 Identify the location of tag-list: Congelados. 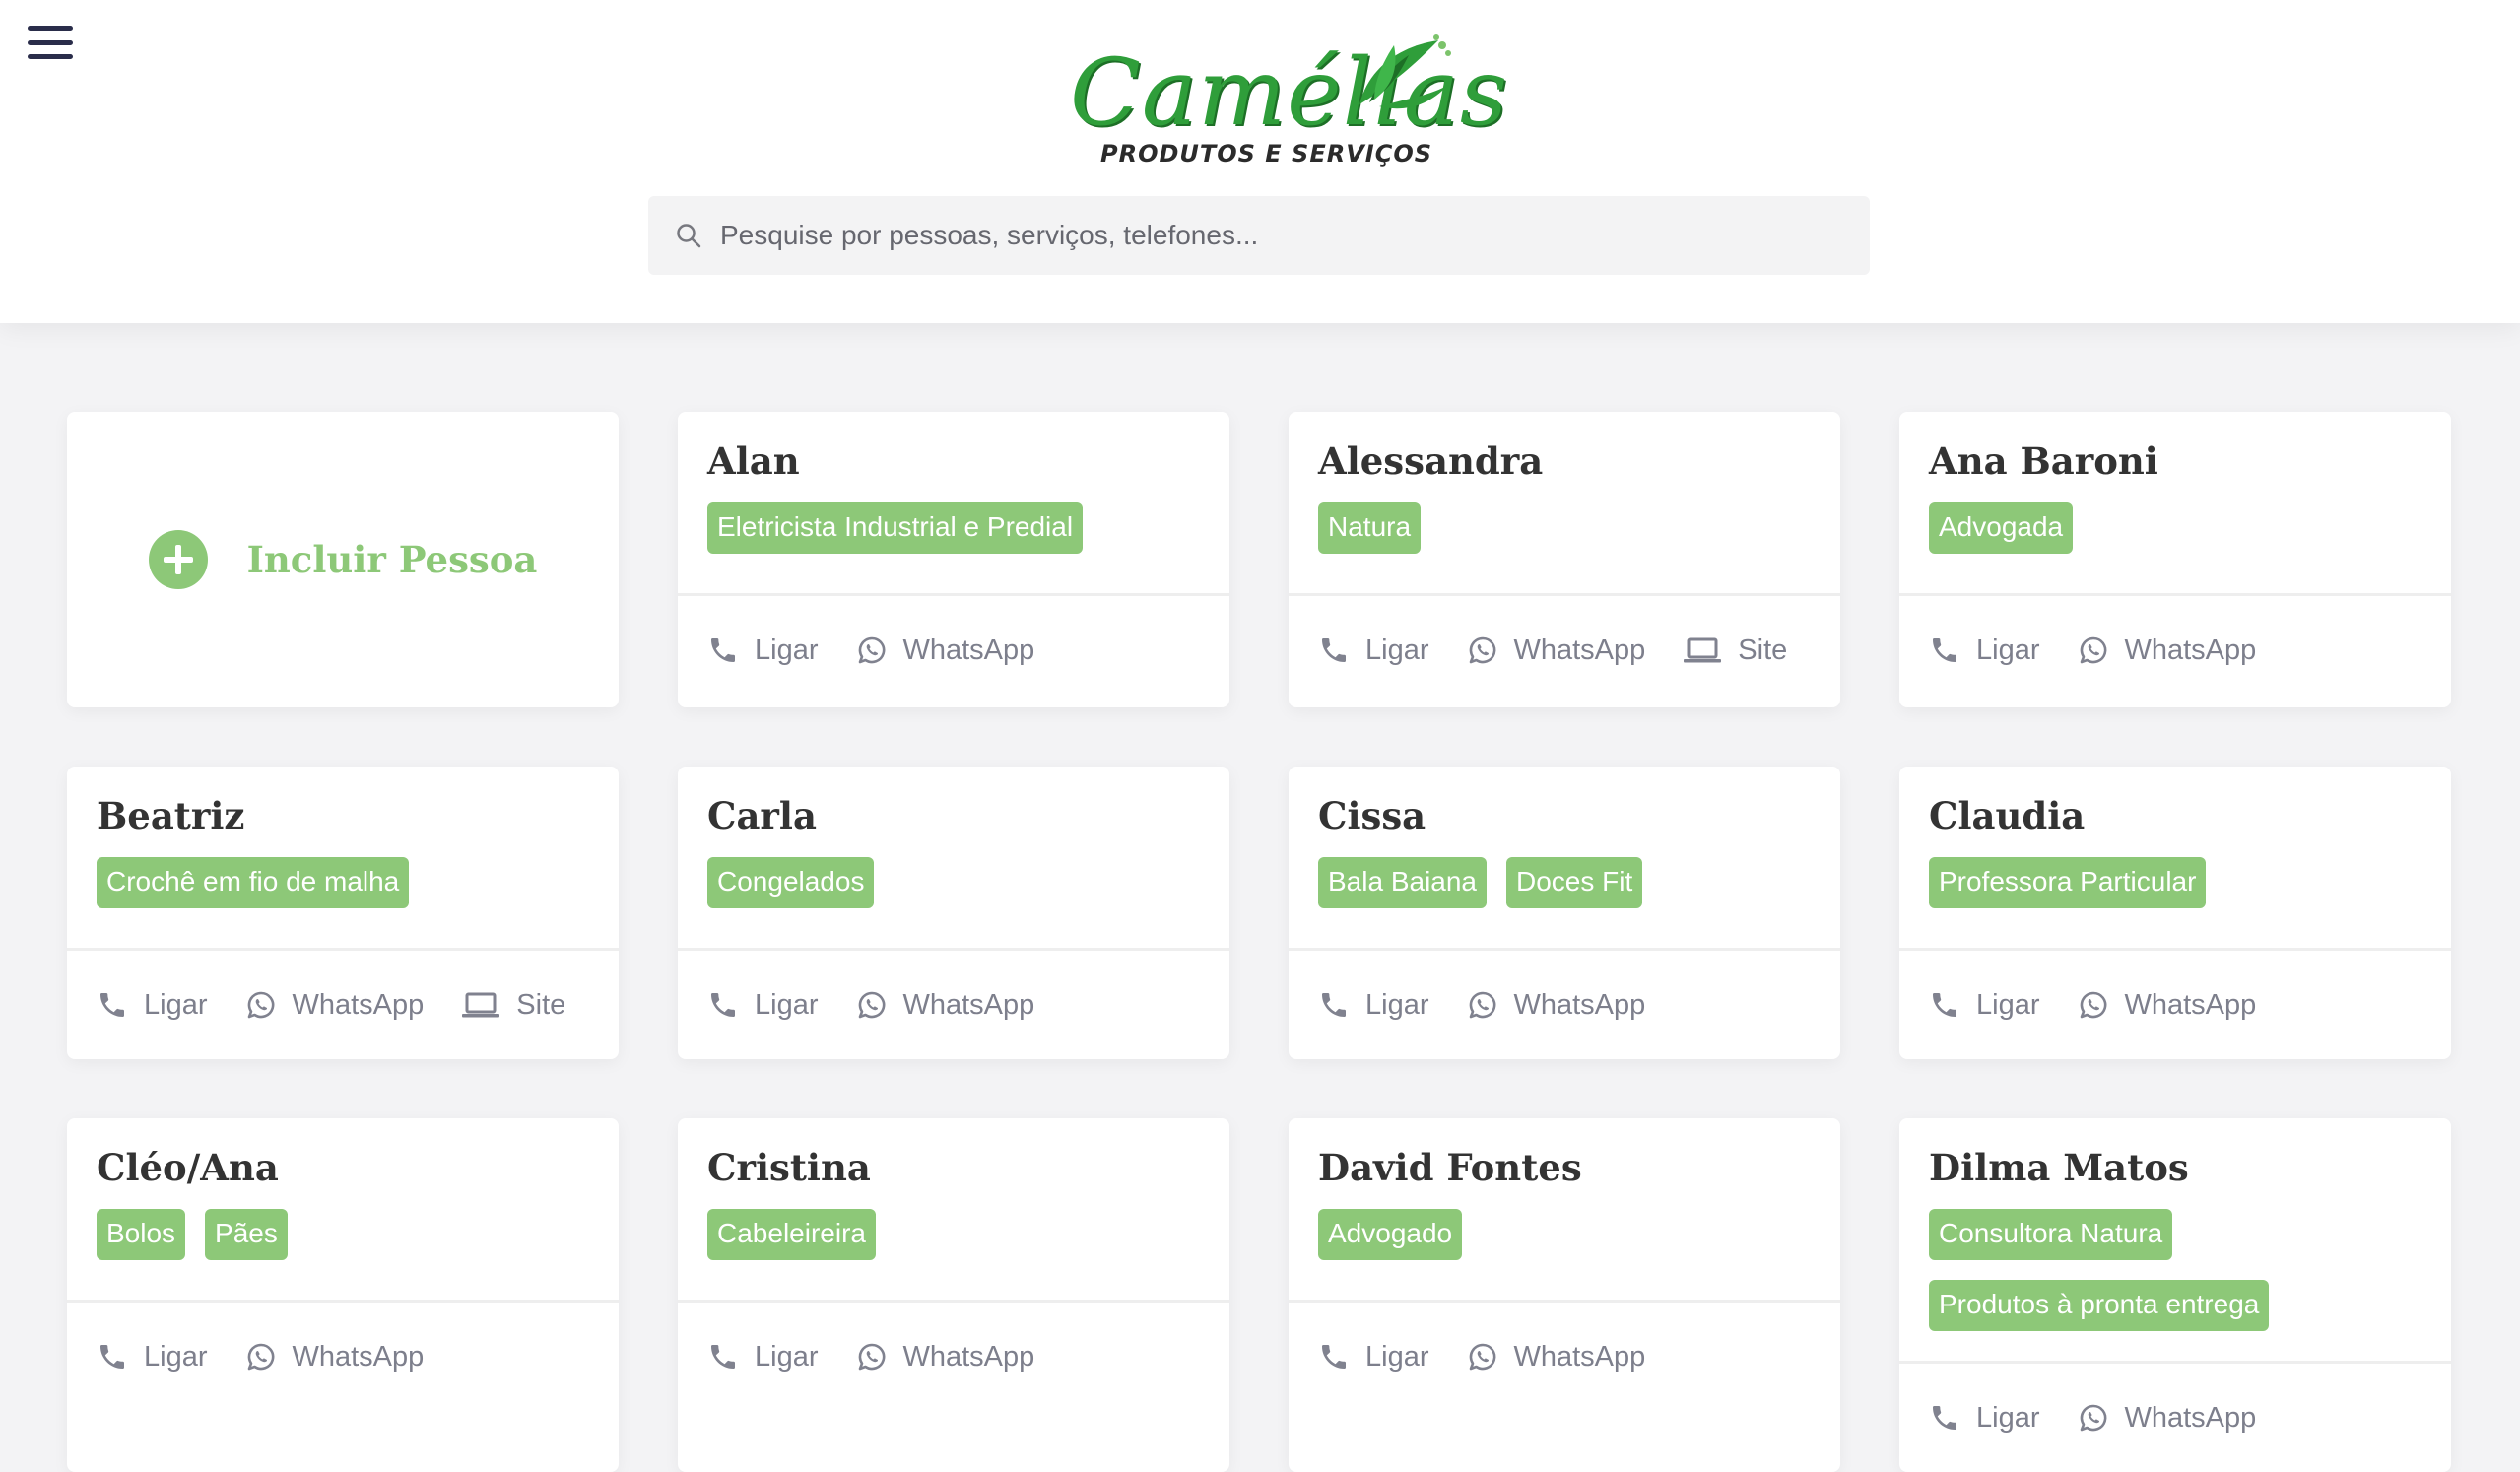
(953, 882).